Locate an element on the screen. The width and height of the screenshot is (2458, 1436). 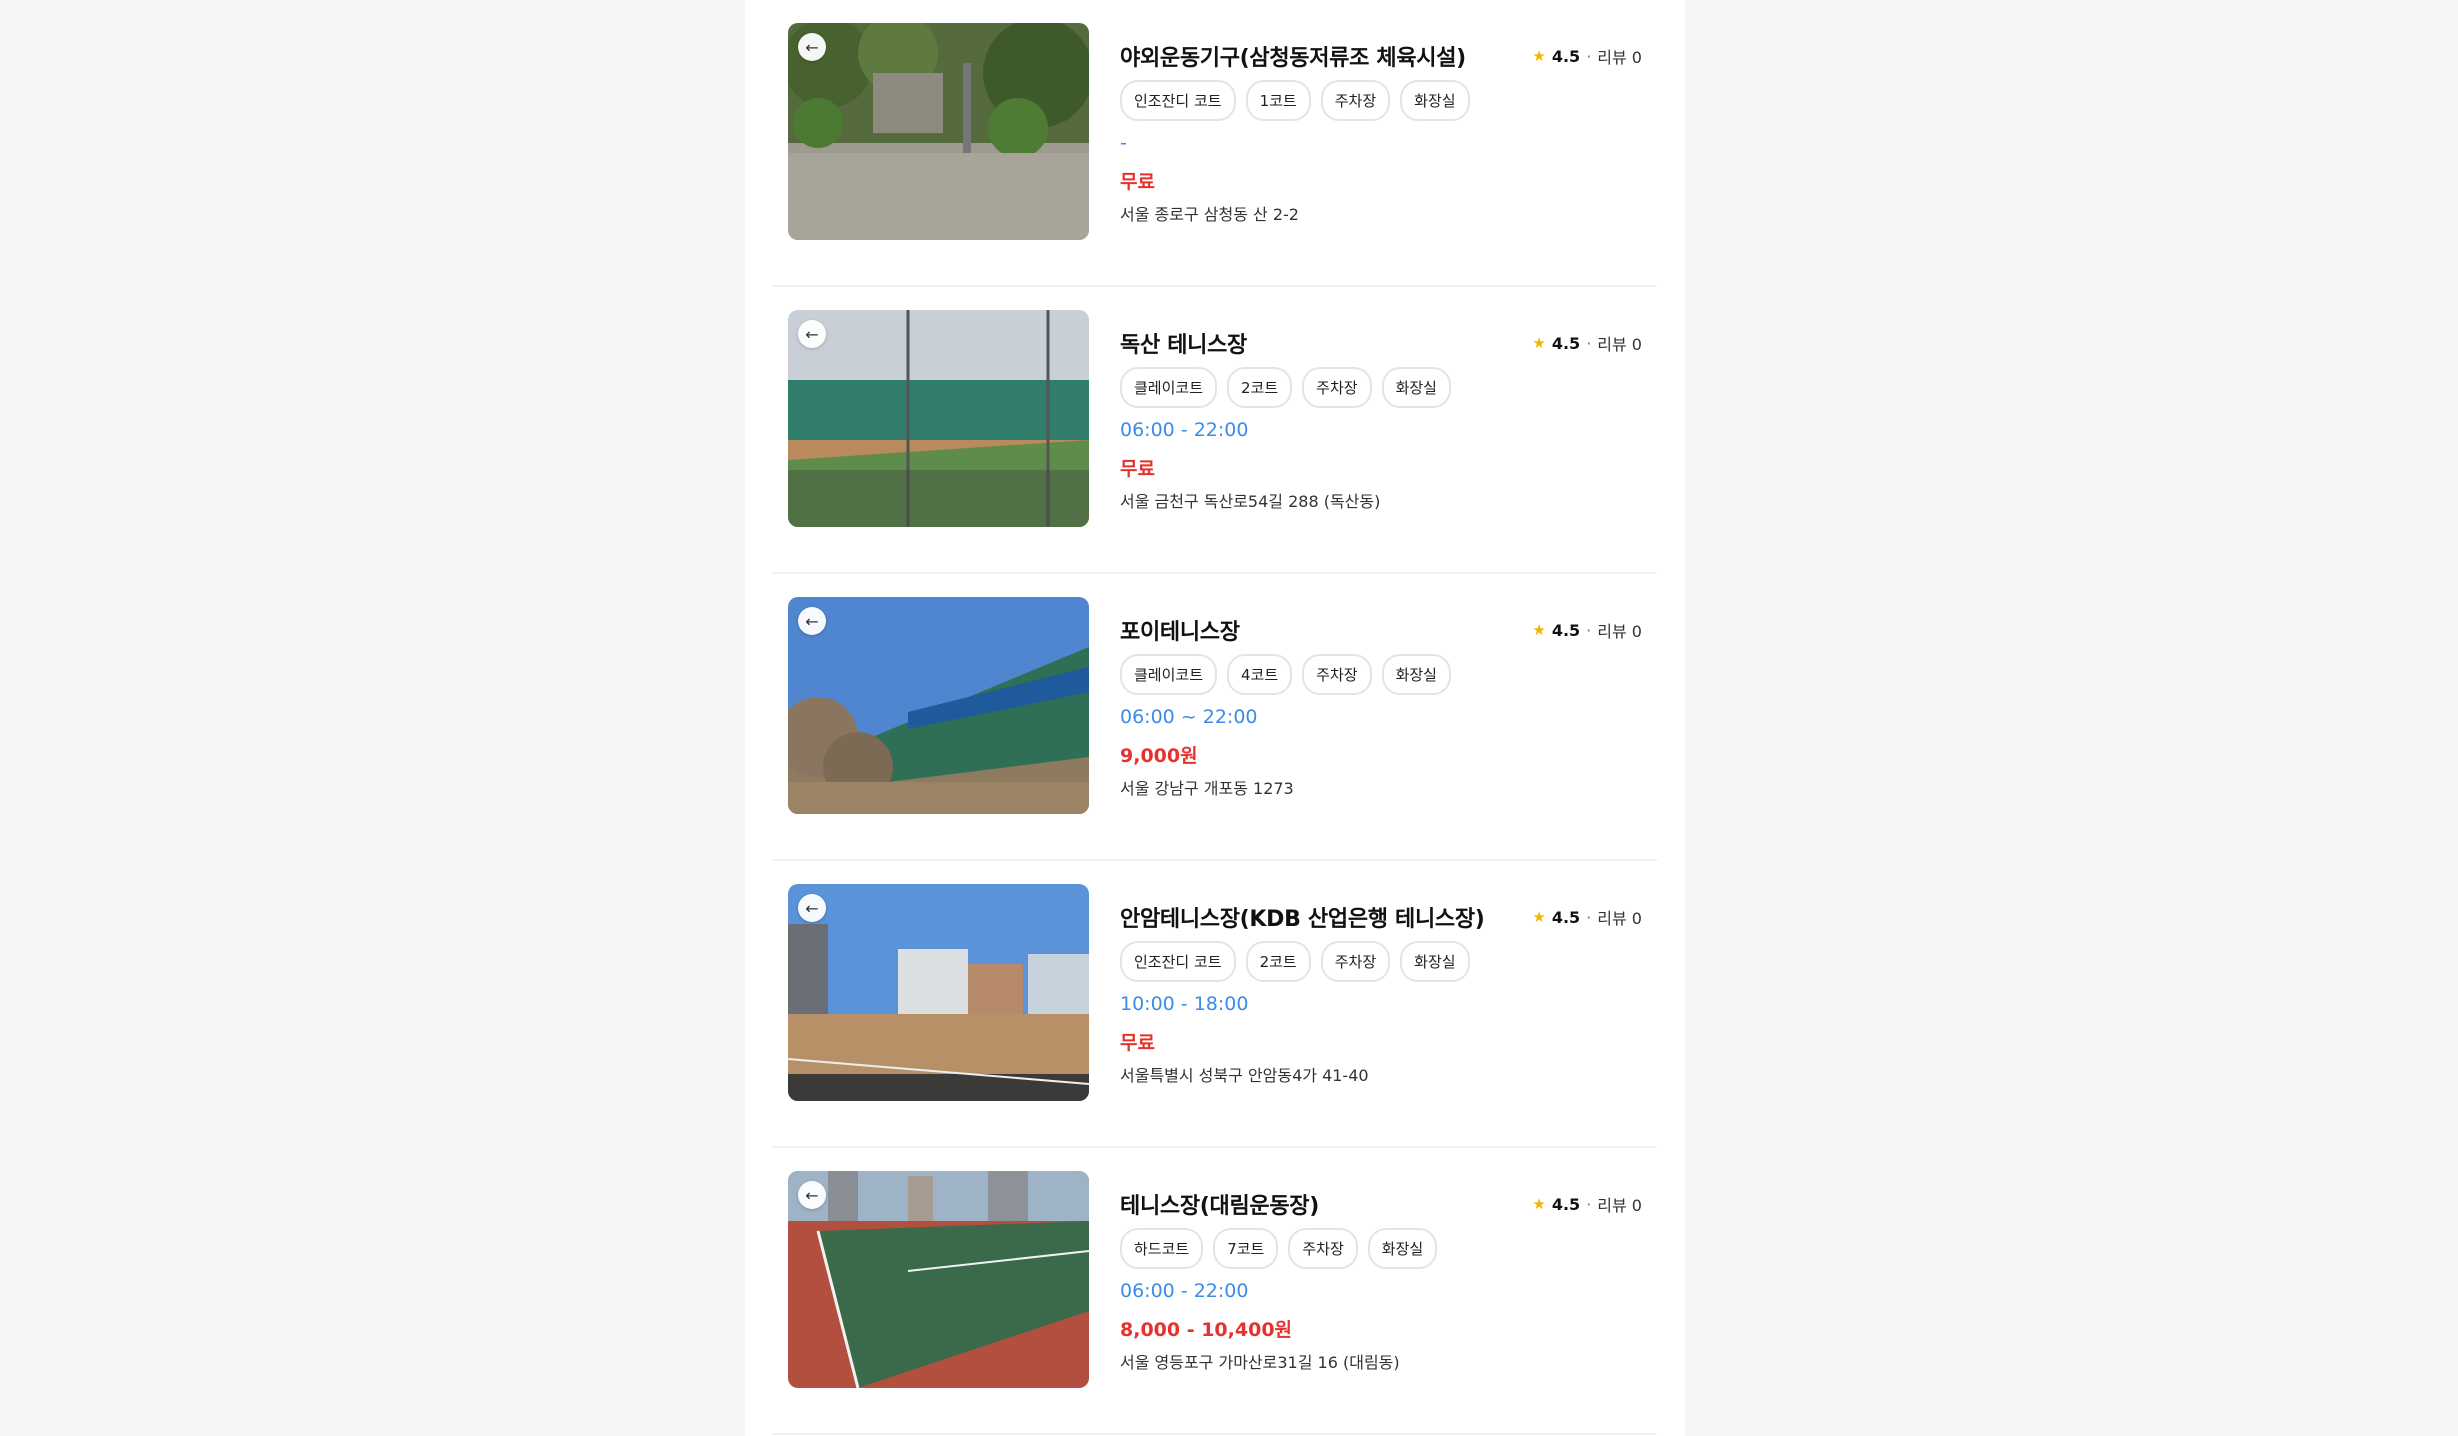
address: 서울특별시 성북구 안암동4가 41-40 is located at coordinates (1244, 1075).